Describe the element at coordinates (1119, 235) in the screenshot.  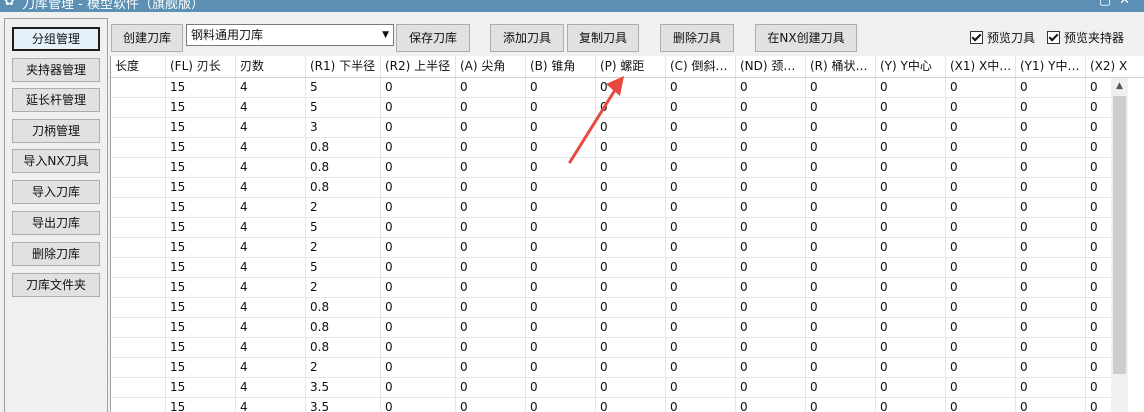
I see `scrollbar-thumb` at that location.